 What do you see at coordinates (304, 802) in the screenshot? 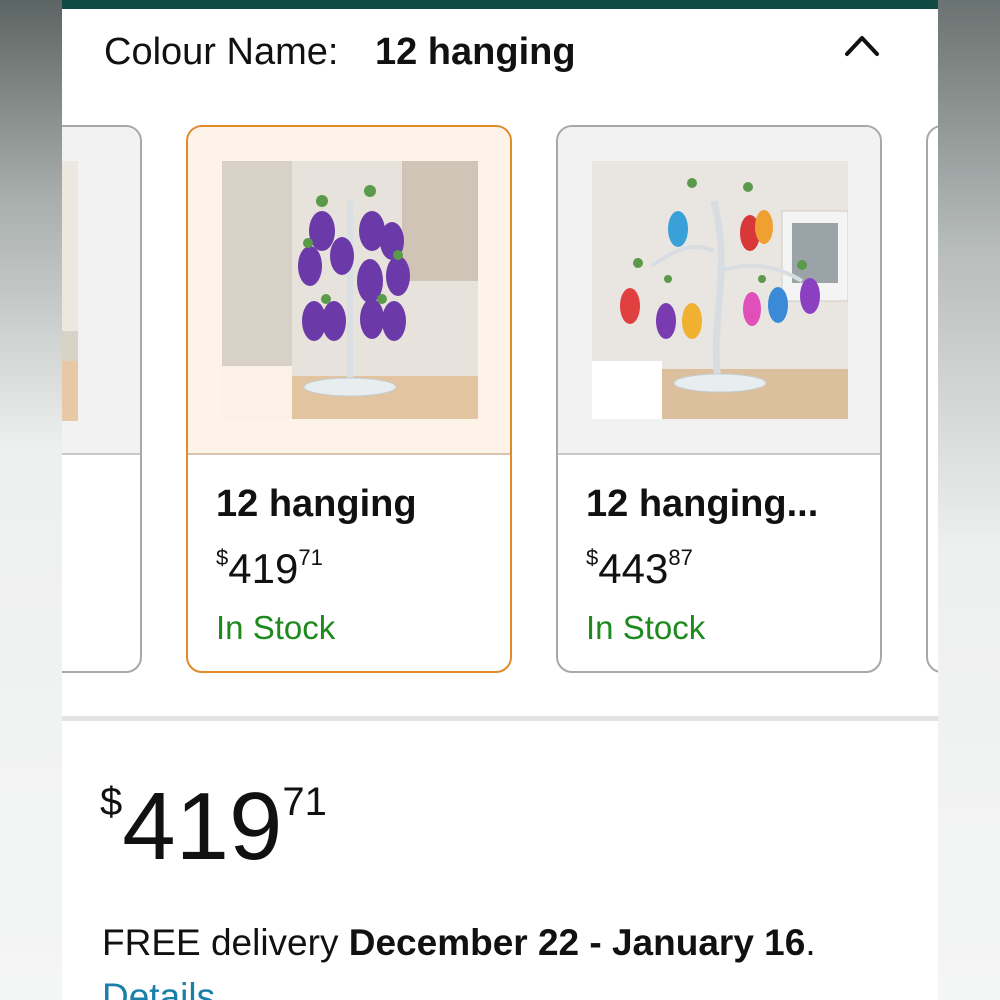
I see `main-price-fraction: 71` at bounding box center [304, 802].